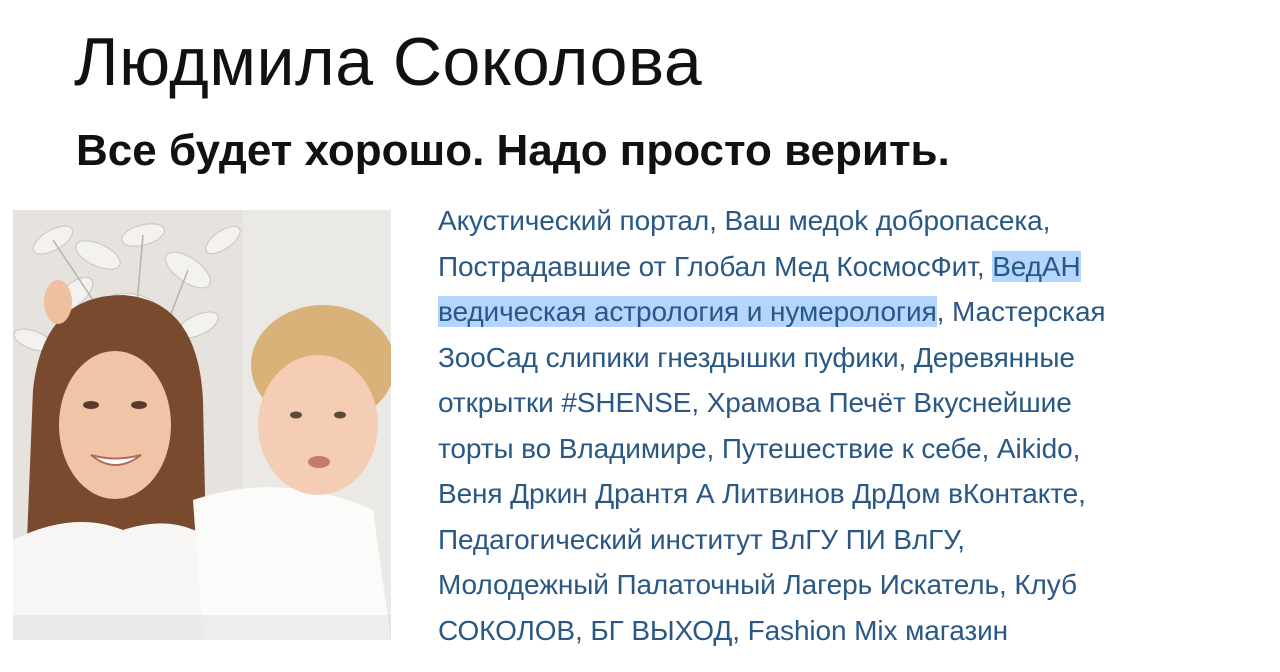  I want to click on group-link: Храмова Печёт Вкуснейшие, so click(889, 402).